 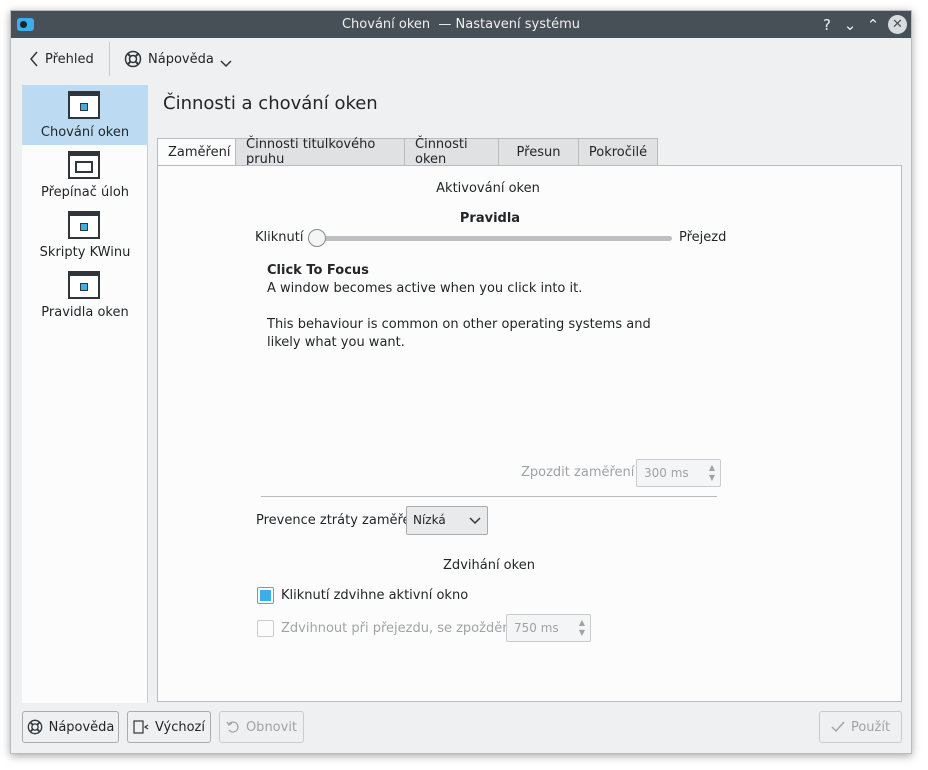 I want to click on click-raise-label: Kliknutí zdvihne aktivní okno, so click(x=374, y=595).